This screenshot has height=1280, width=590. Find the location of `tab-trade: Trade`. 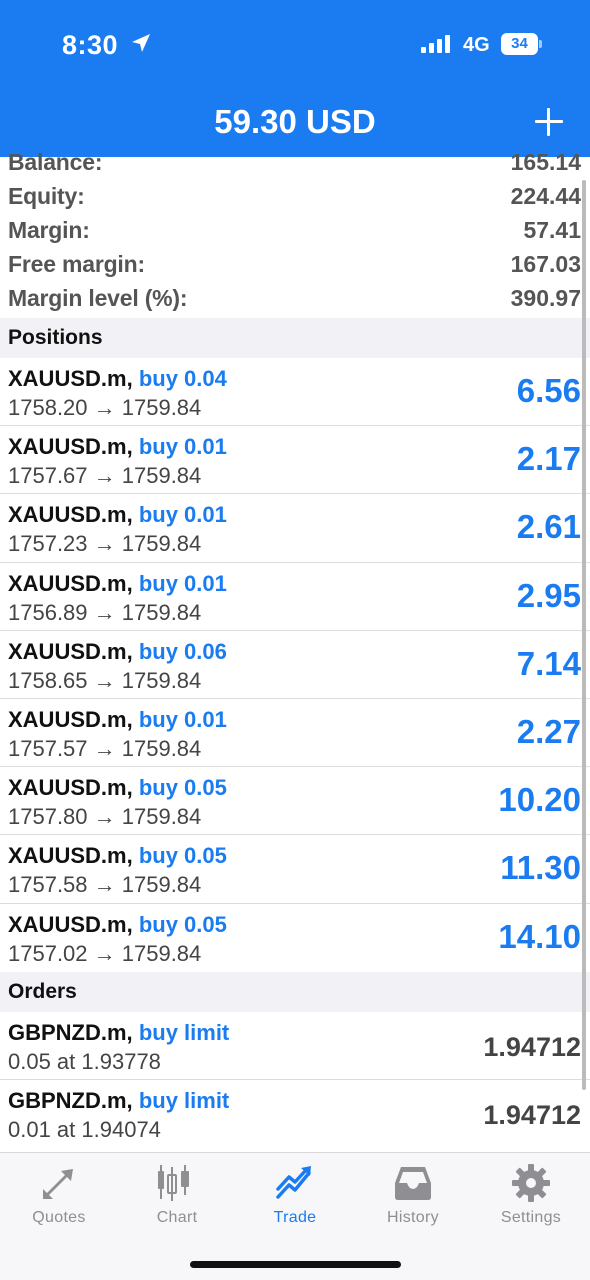

tab-trade: Trade is located at coordinates (295, 1198).